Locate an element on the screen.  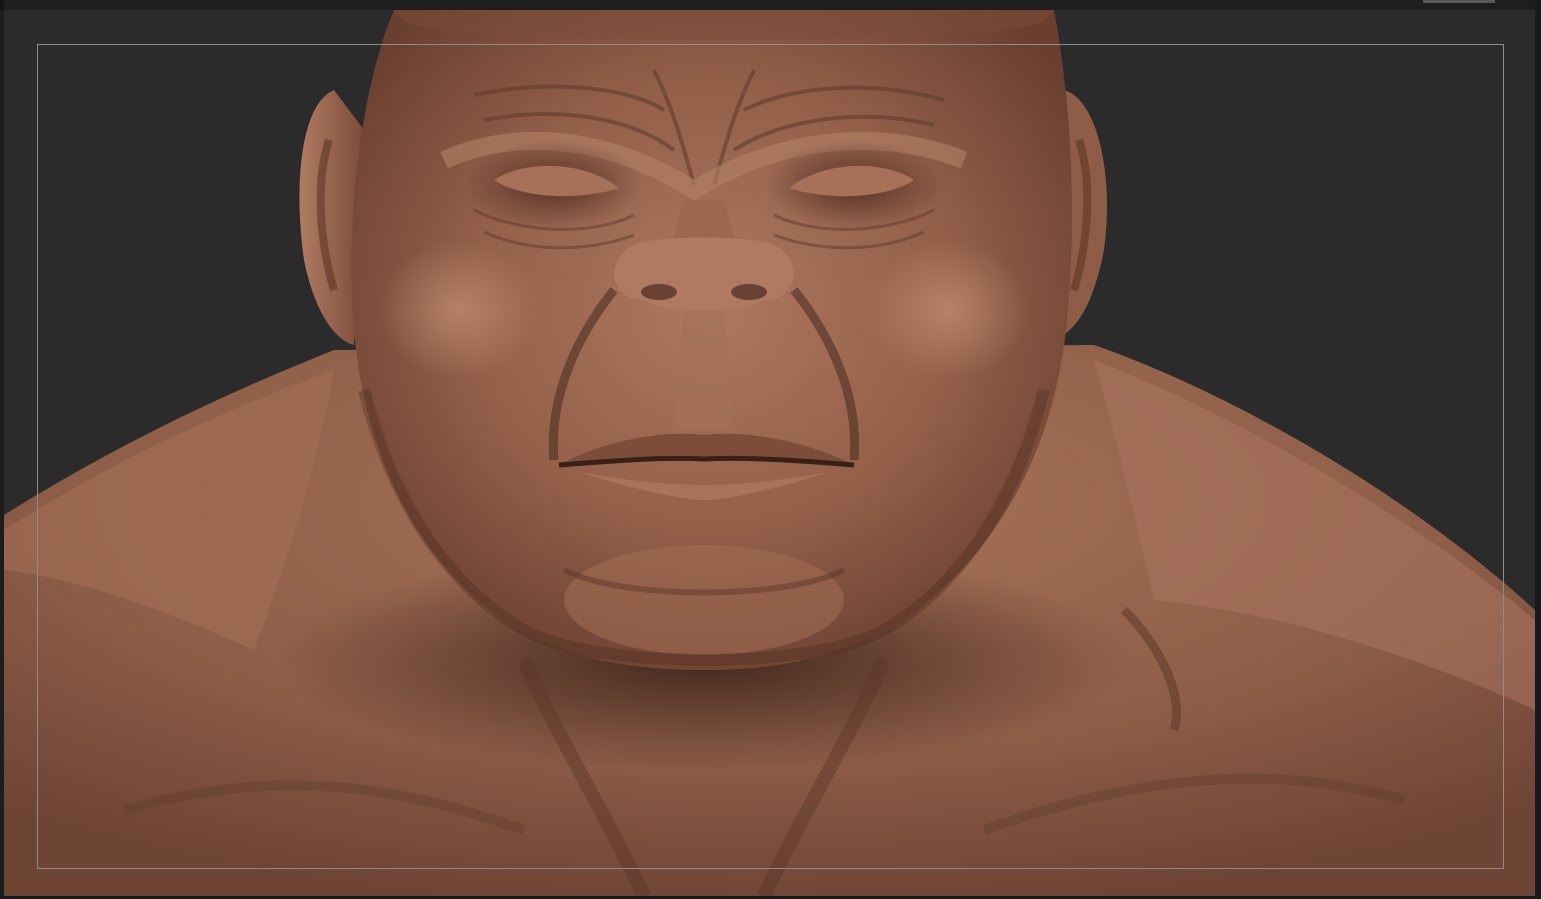
left-nostril is located at coordinates (659, 292).